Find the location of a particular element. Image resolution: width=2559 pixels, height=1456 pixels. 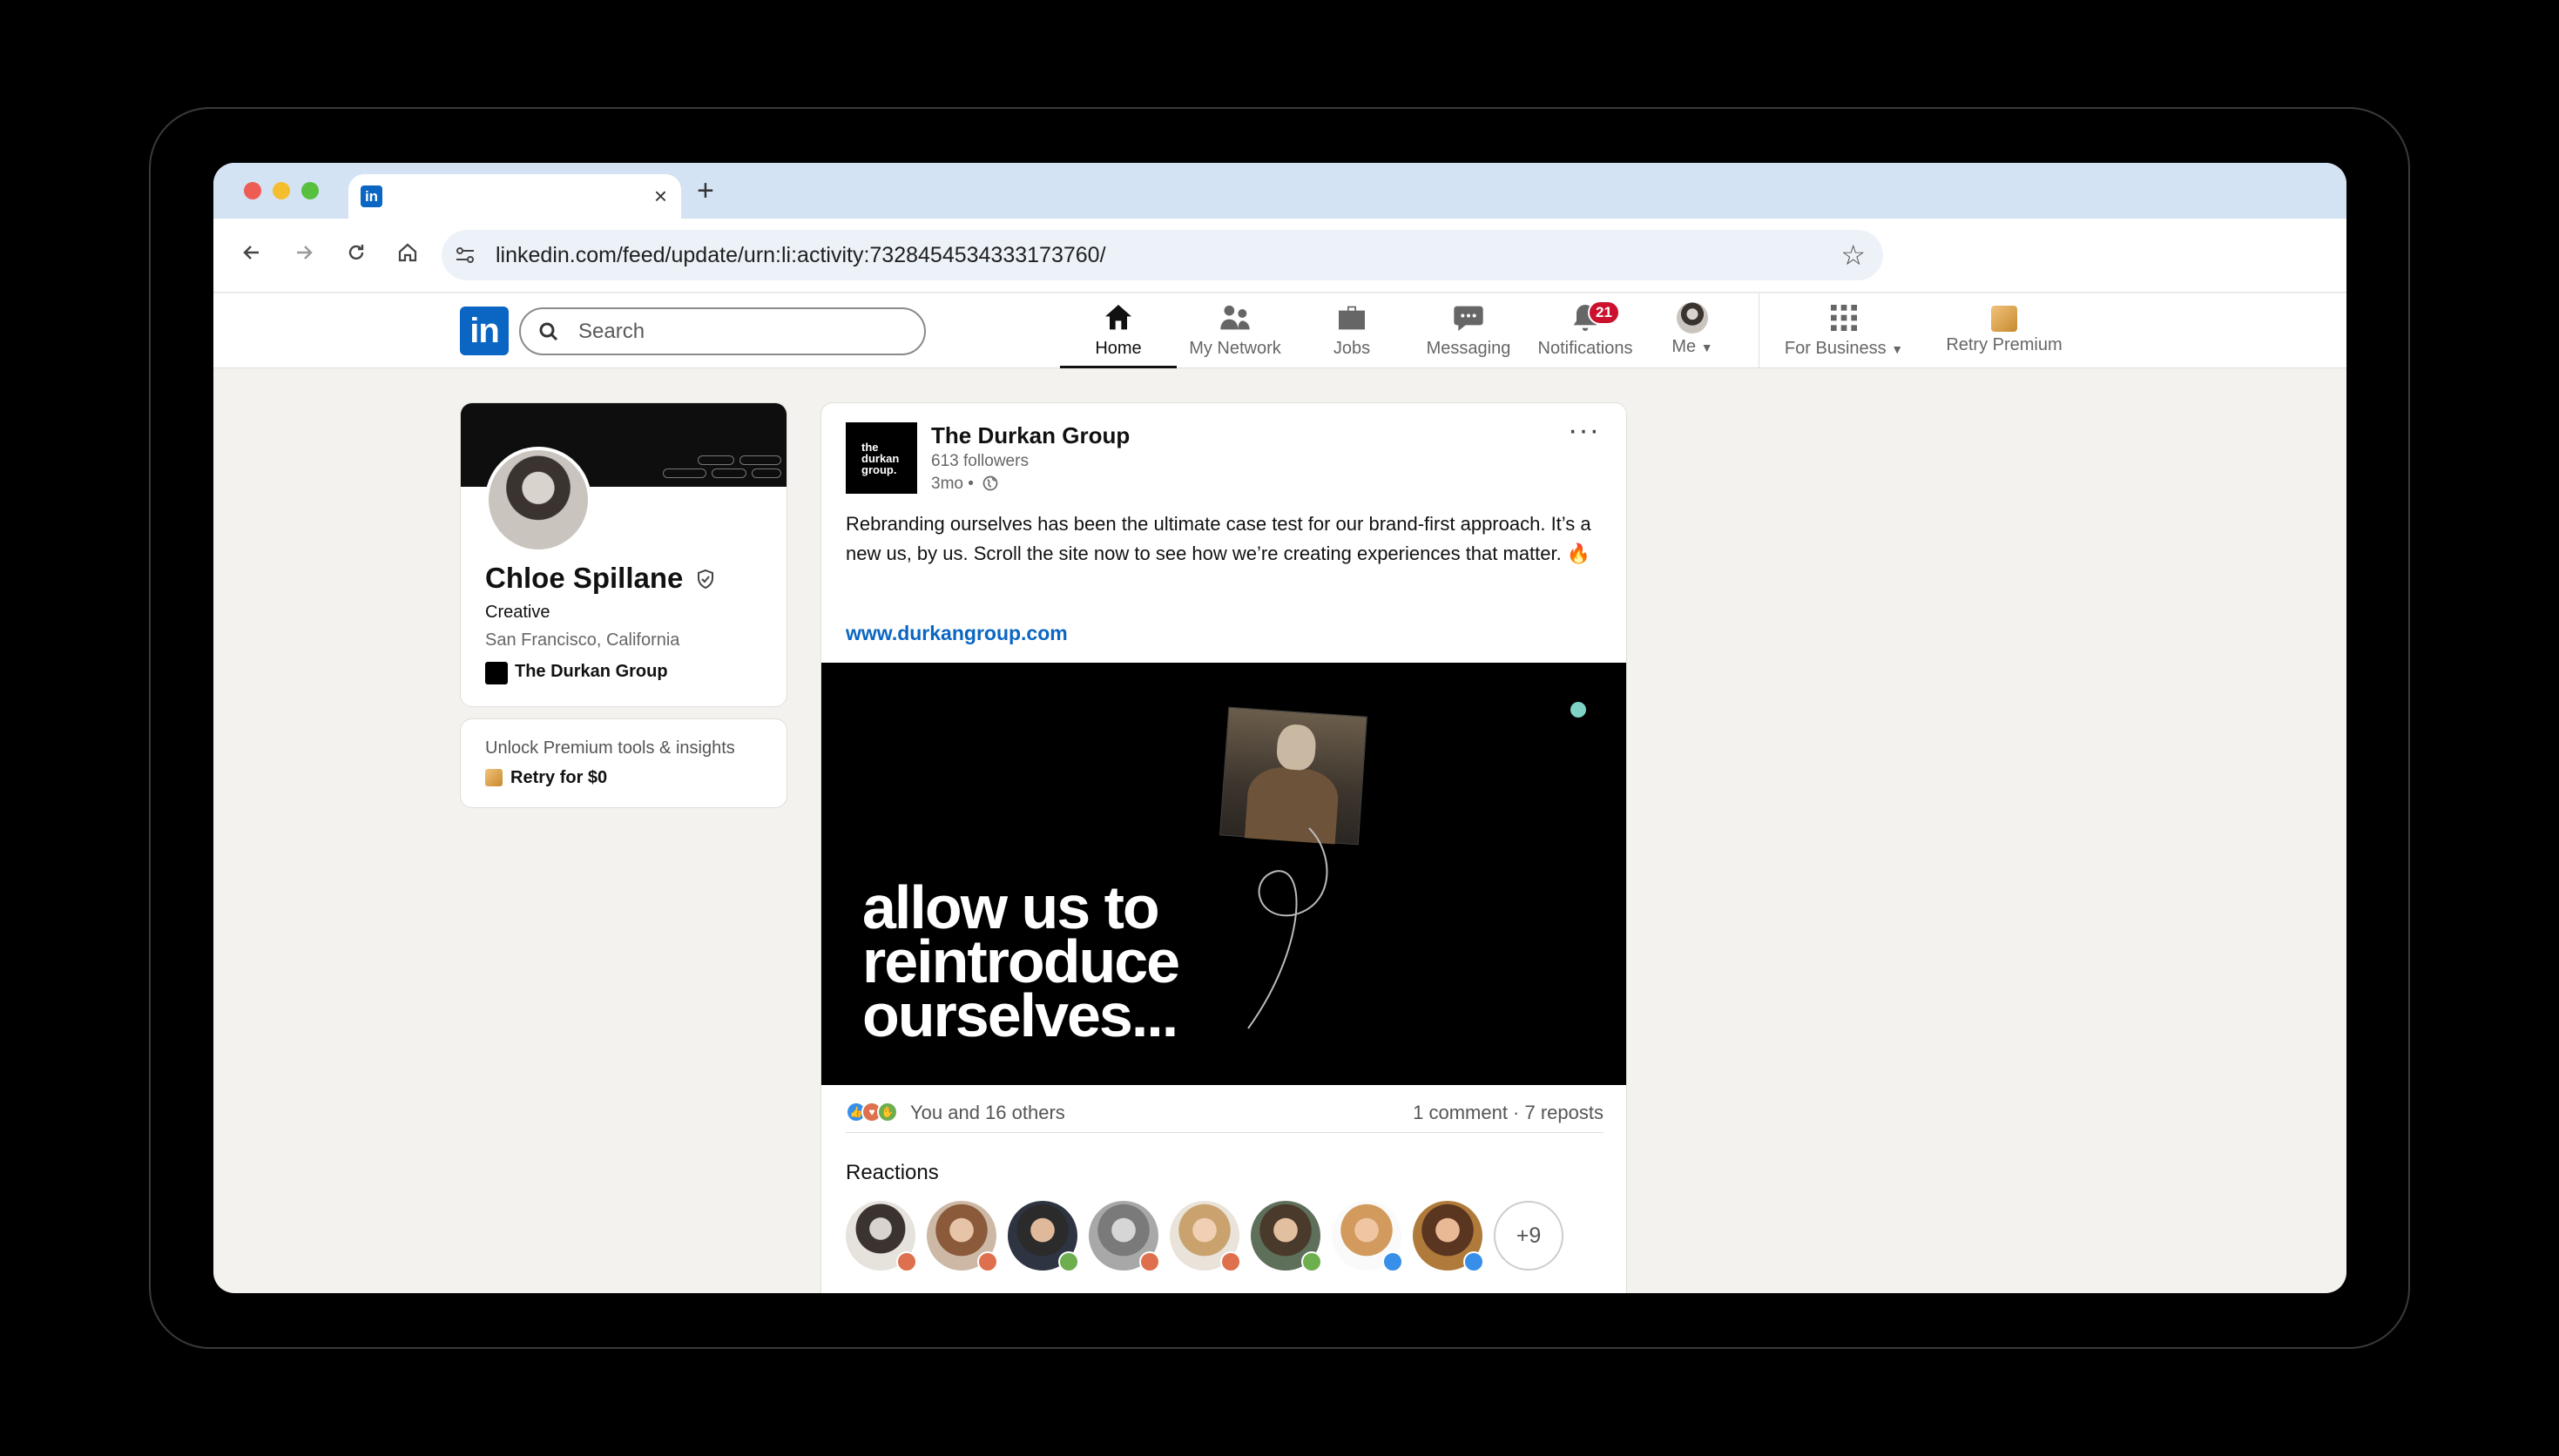

nav-messaging-label: Messaging is located at coordinates (1468, 348).